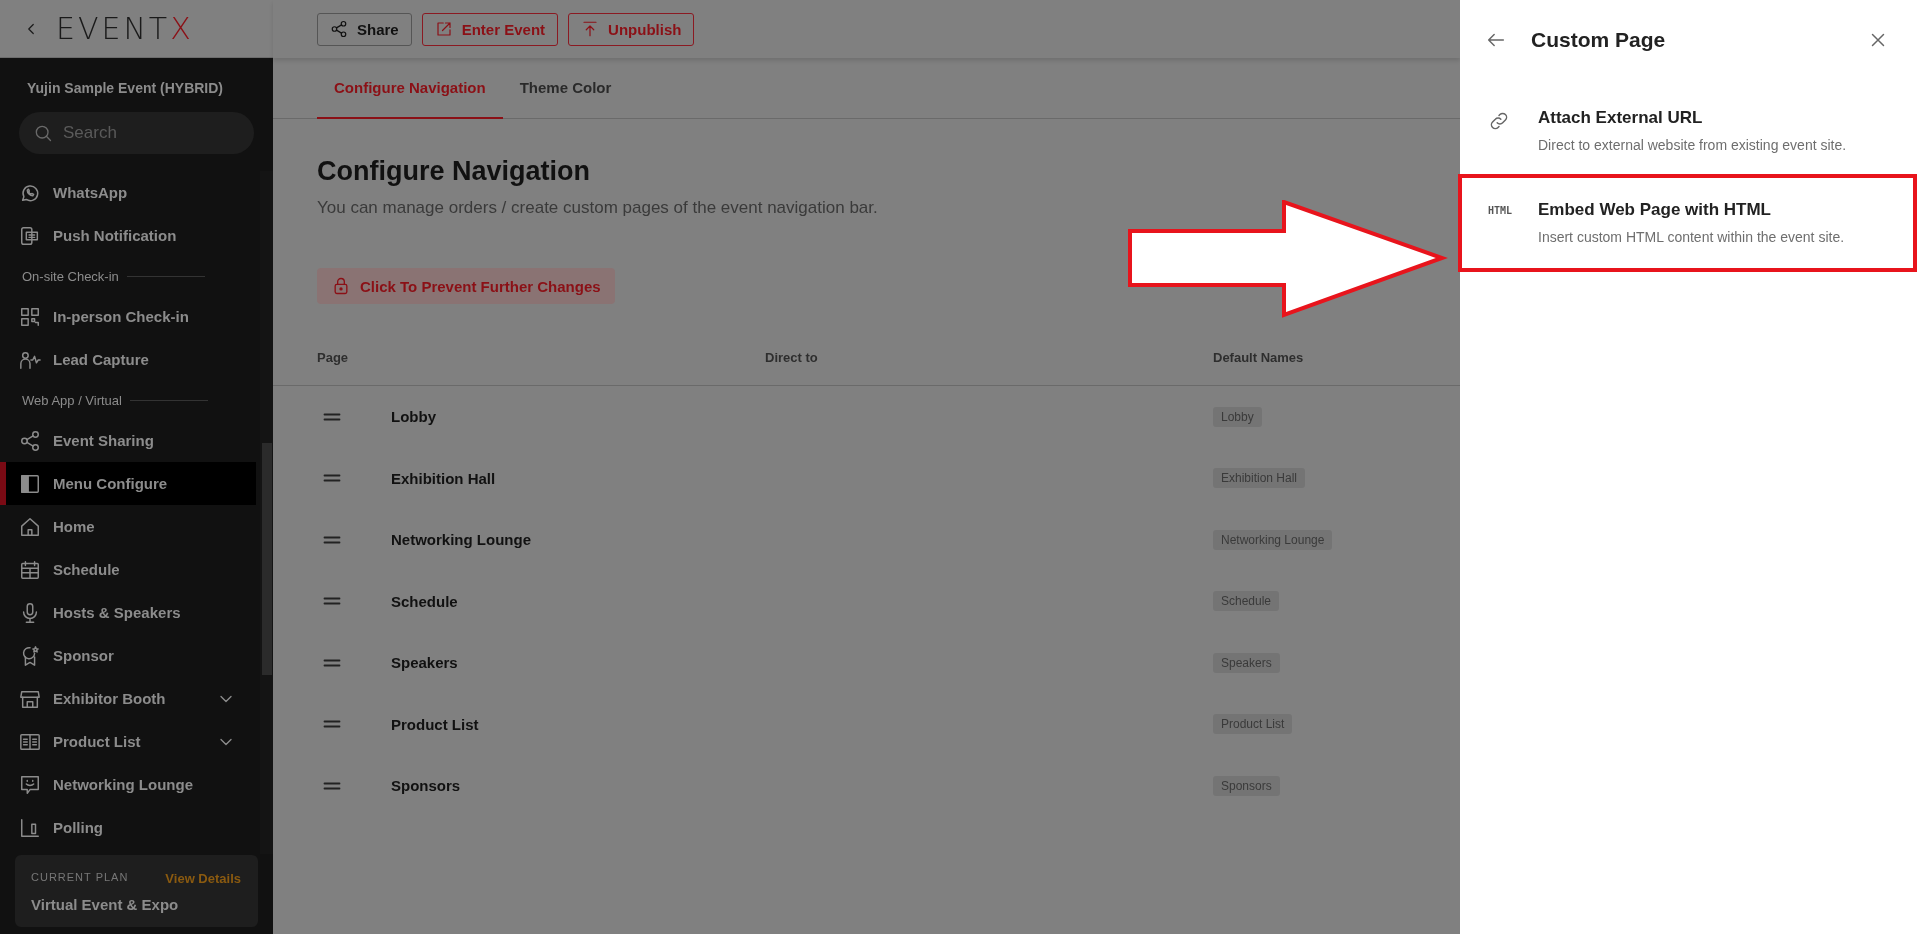 The width and height of the screenshot is (1919, 934). What do you see at coordinates (125, 28) in the screenshot?
I see `logo: EVENTX` at bounding box center [125, 28].